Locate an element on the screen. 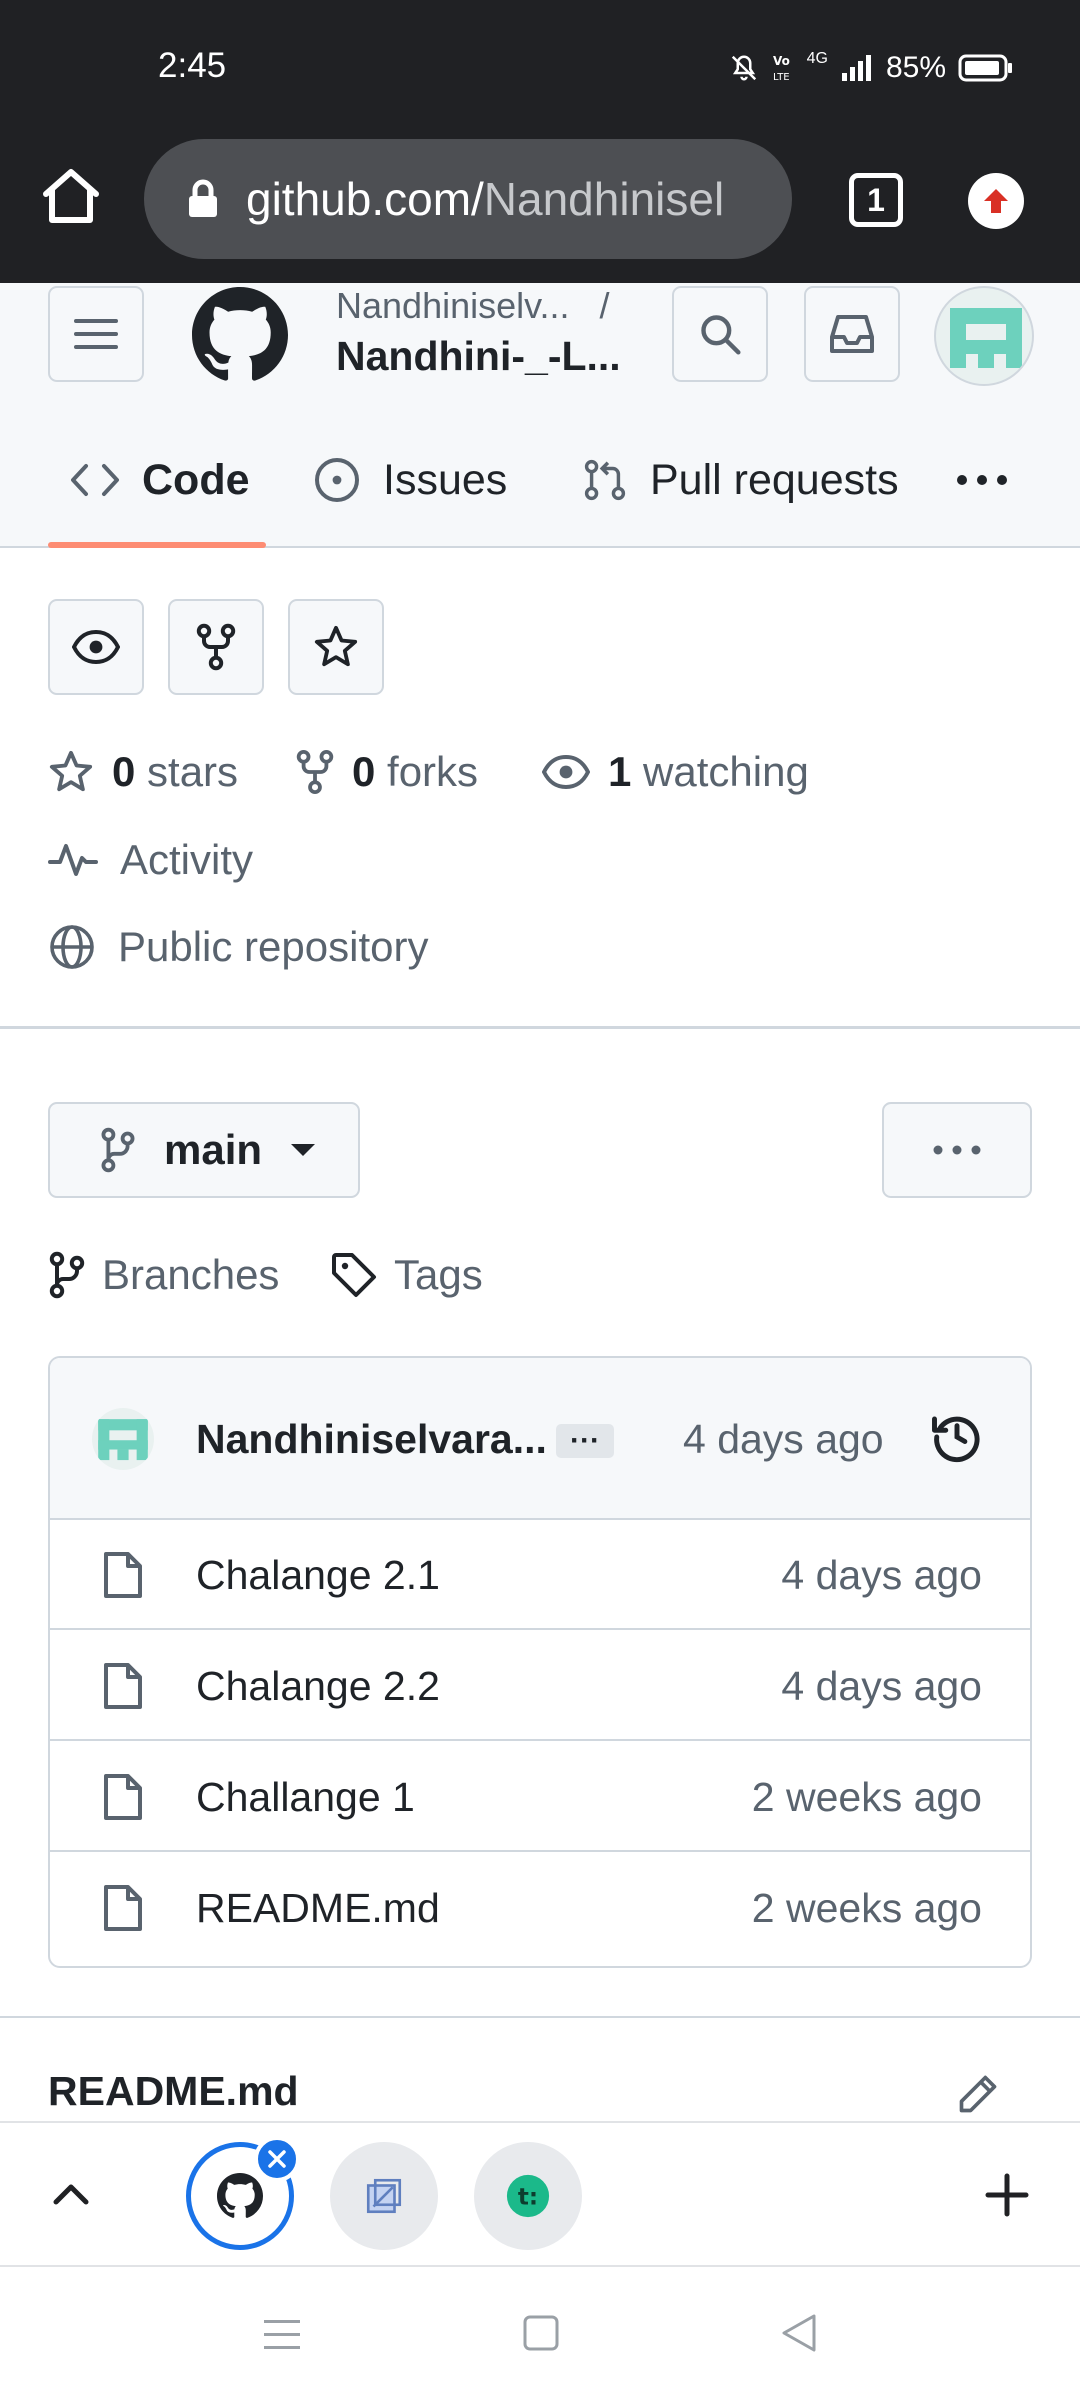 The width and height of the screenshot is (1080, 2400). file-name: Chalange 2.2 is located at coordinates (318, 1686).